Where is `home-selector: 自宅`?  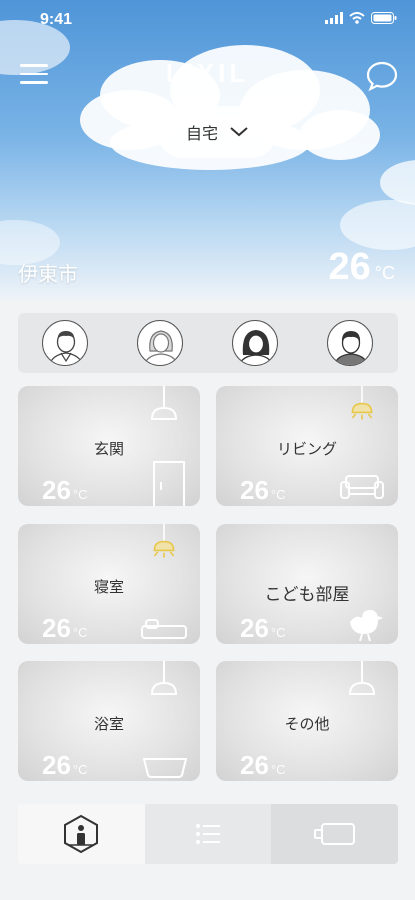 home-selector: 自宅 is located at coordinates (217, 132).